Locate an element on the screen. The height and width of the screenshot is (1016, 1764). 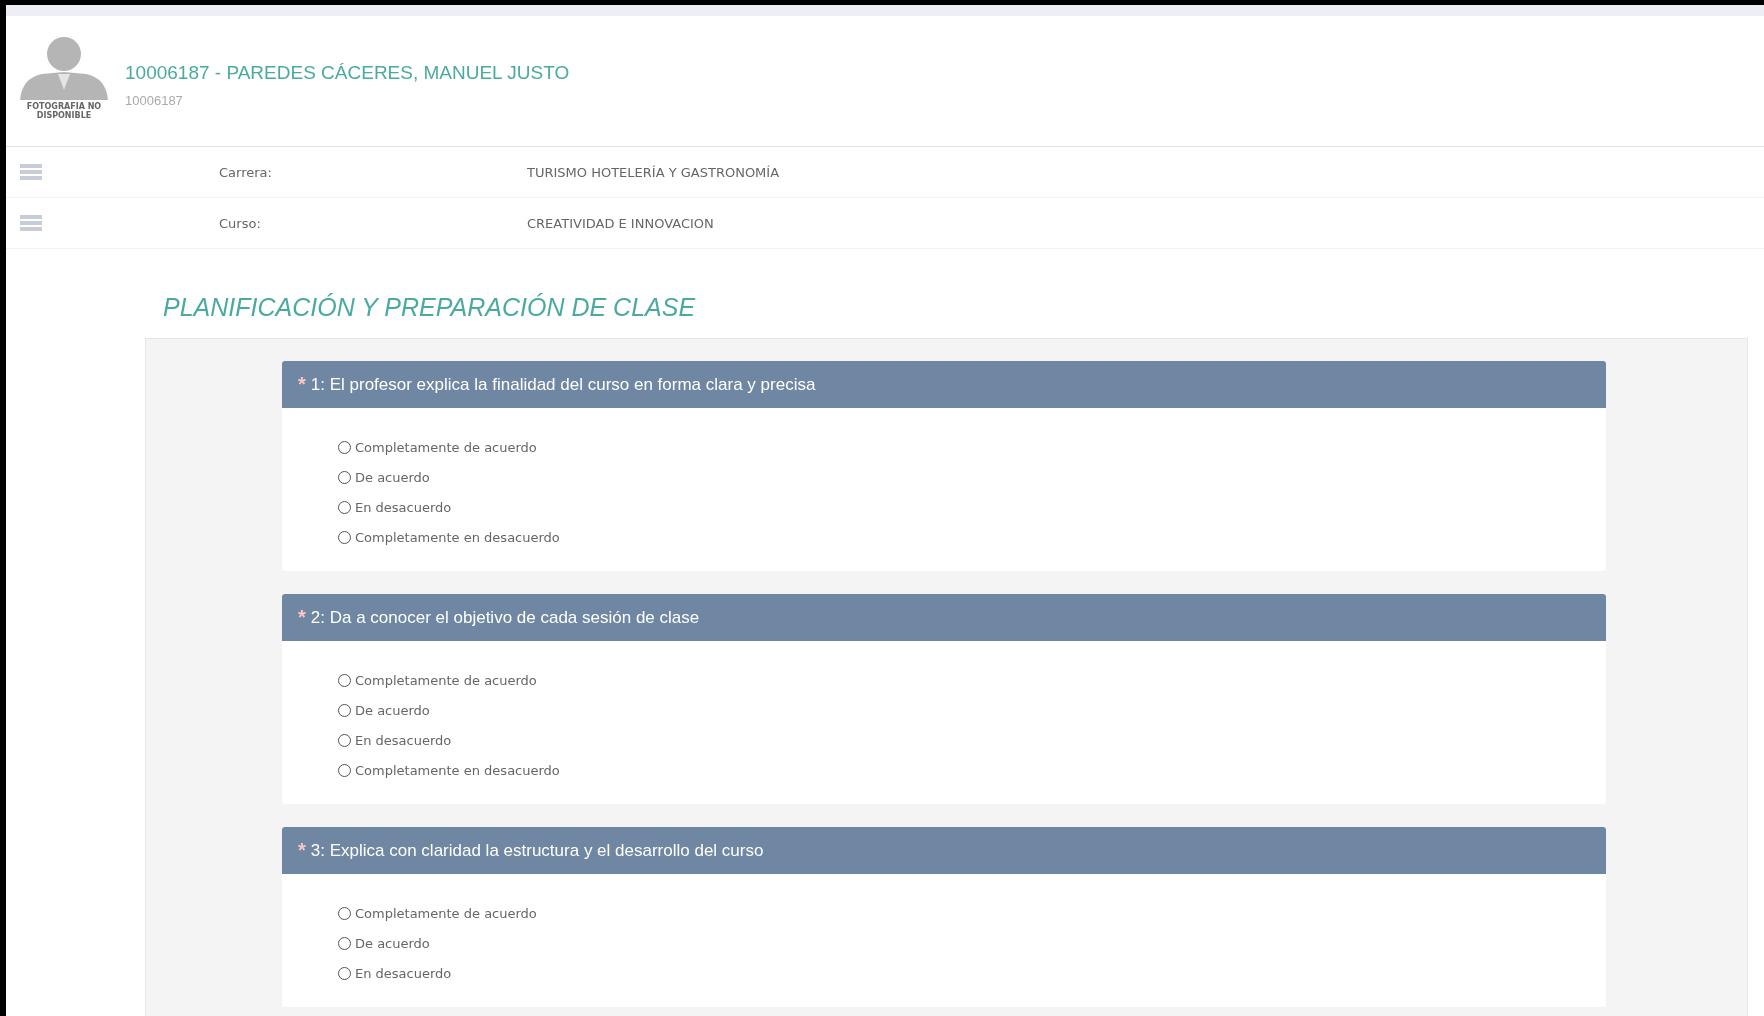
question-text: 3: Explica con claridad la estructura y el desarrollo del curso is located at coordinates (537, 850).